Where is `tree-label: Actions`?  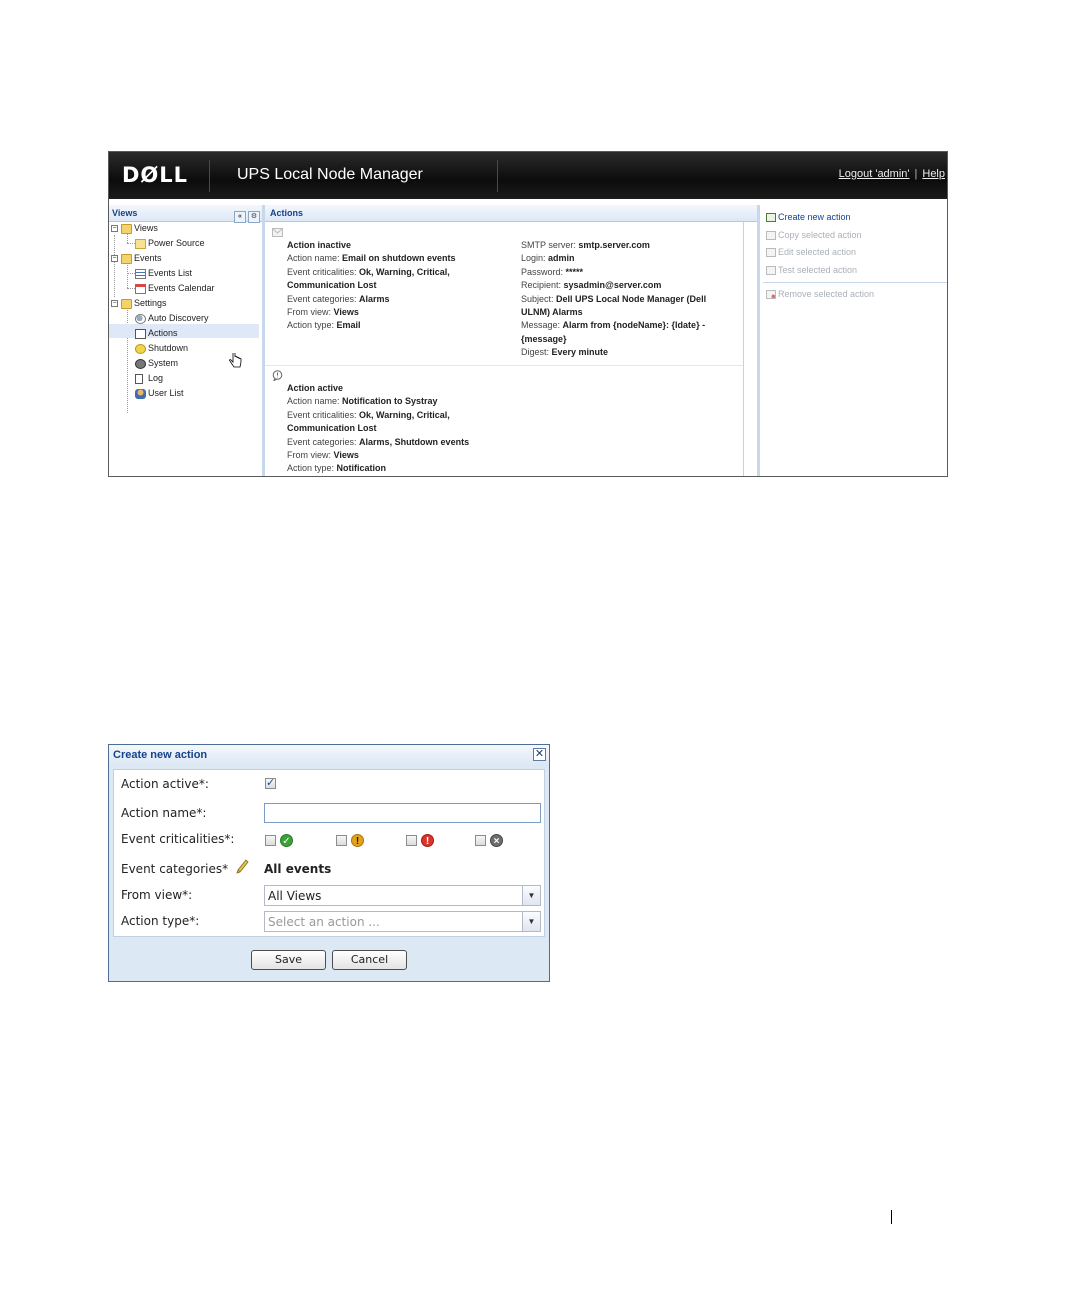
tree-label: Actions is located at coordinates (163, 333).